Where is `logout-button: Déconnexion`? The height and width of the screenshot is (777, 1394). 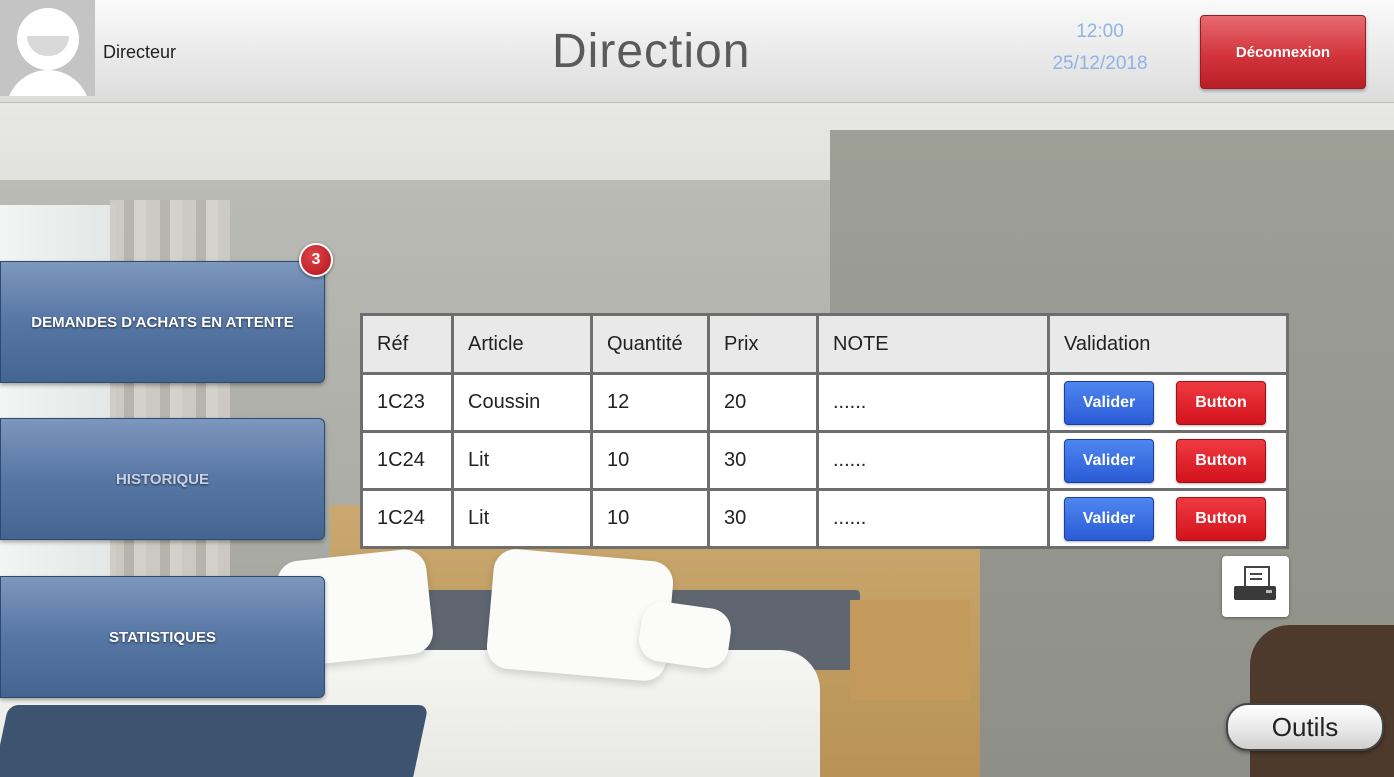 logout-button: Déconnexion is located at coordinates (1283, 52).